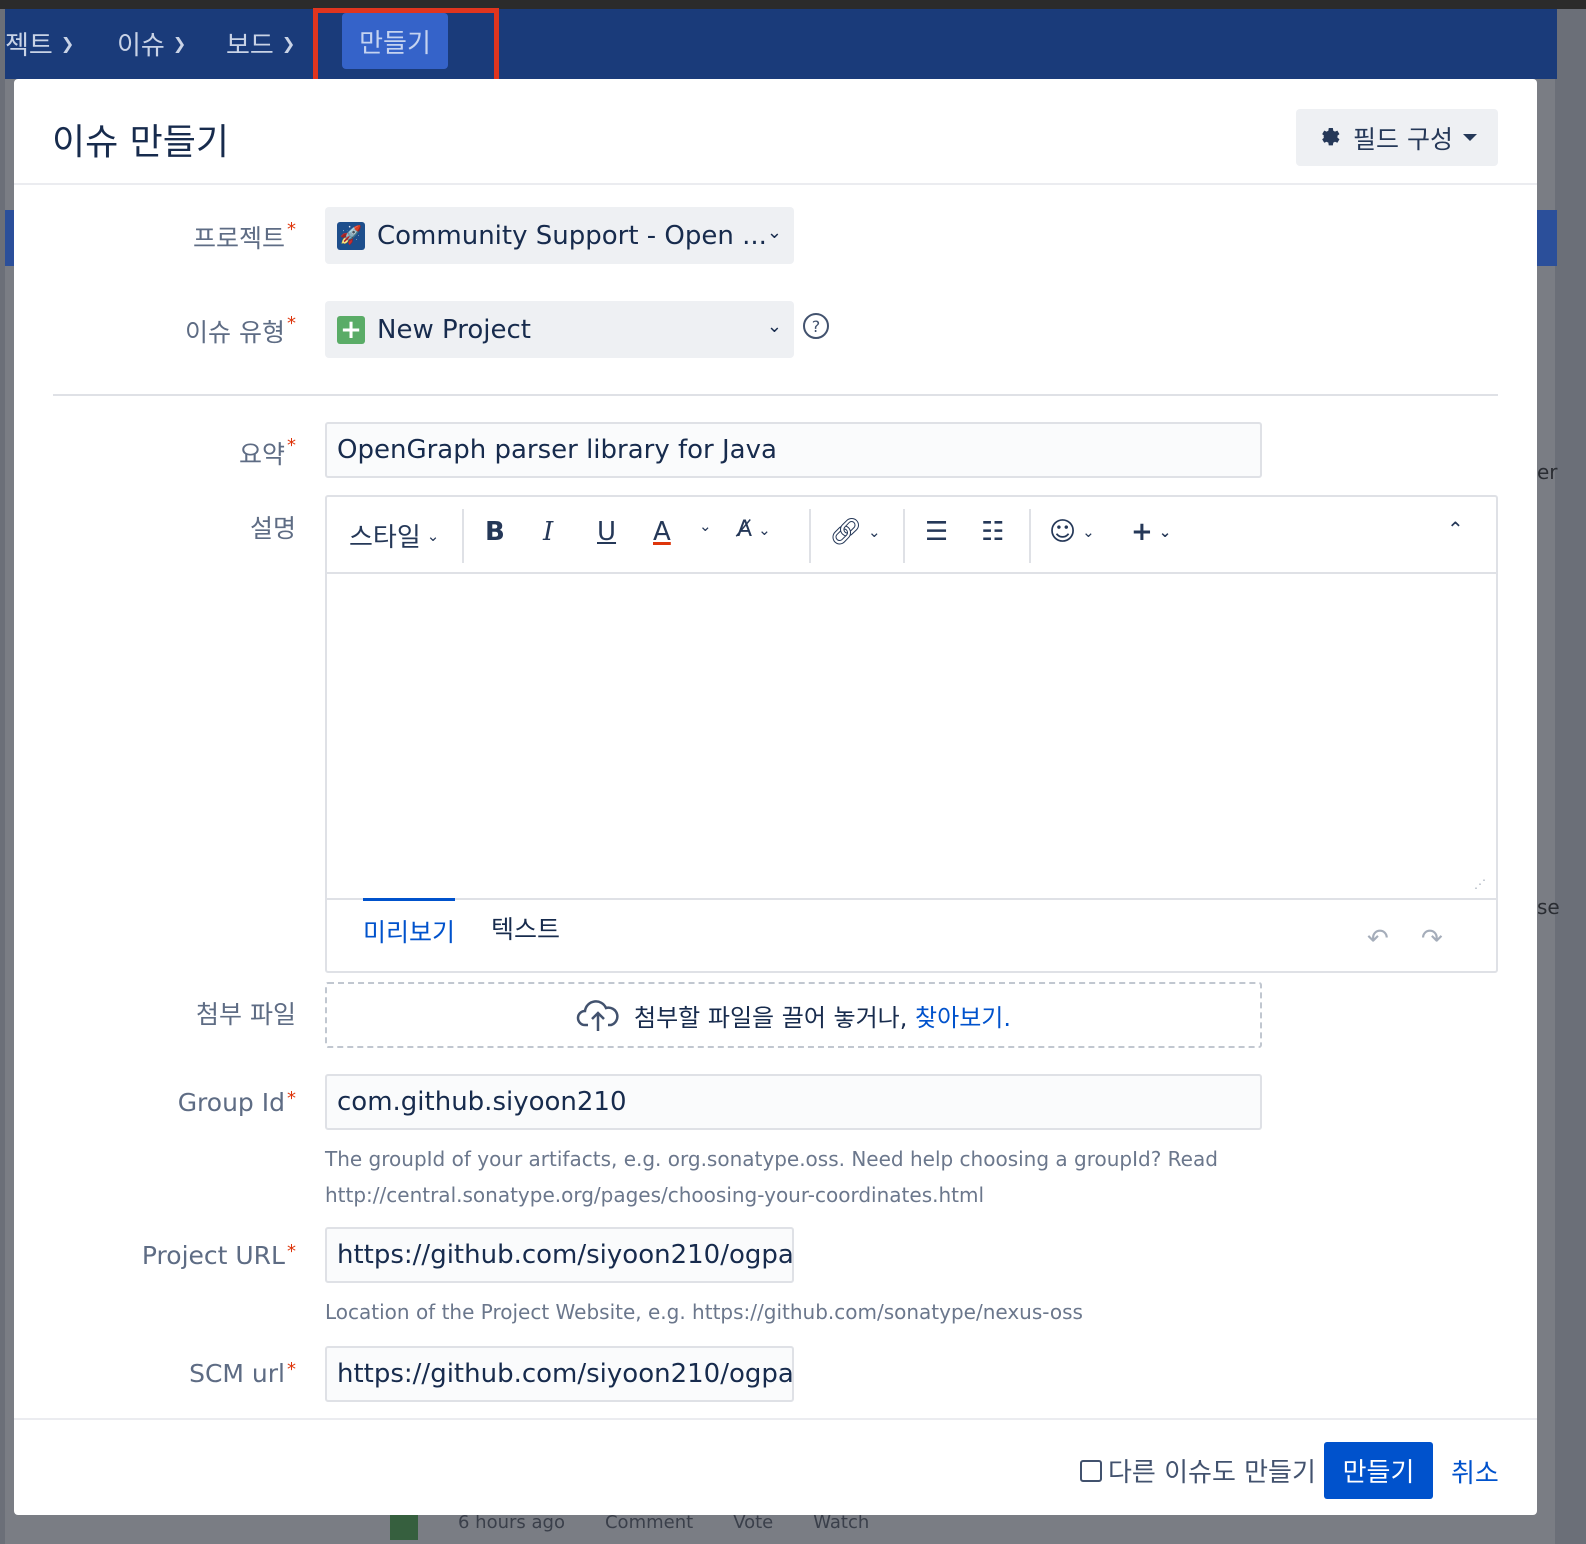  Describe the element at coordinates (793, 450) in the screenshot. I see `summary-input: OpenGraph parser library for Java` at that location.